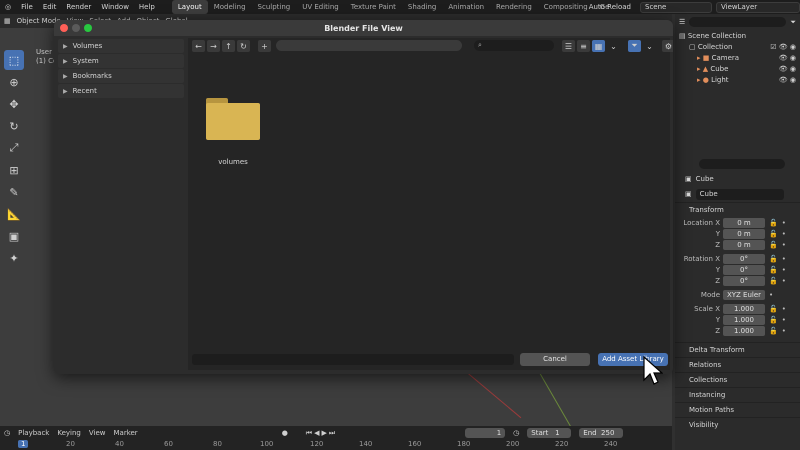  I want to click on directory-path-input, so click(369, 45).